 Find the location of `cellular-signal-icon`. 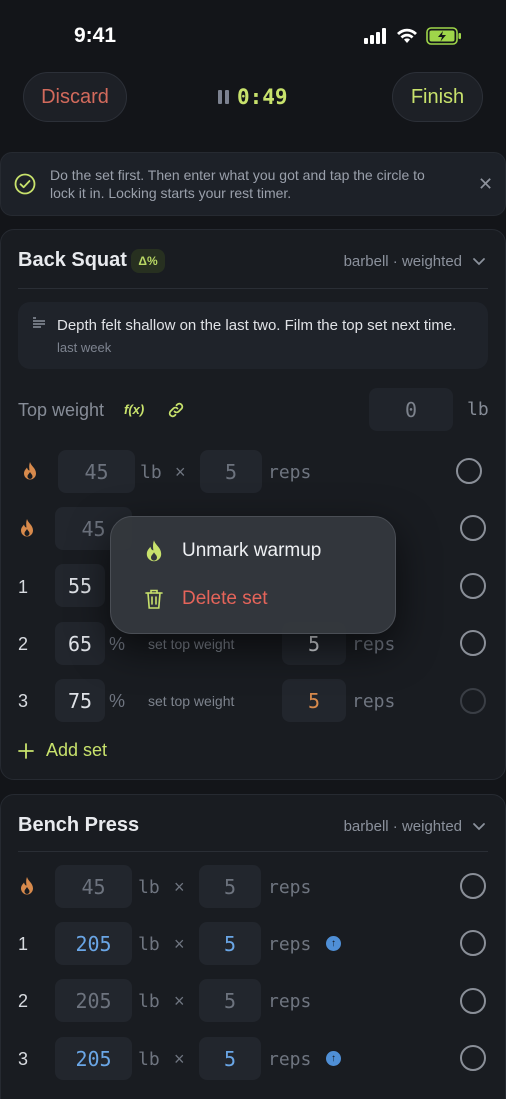

cellular-signal-icon is located at coordinates (375, 36).